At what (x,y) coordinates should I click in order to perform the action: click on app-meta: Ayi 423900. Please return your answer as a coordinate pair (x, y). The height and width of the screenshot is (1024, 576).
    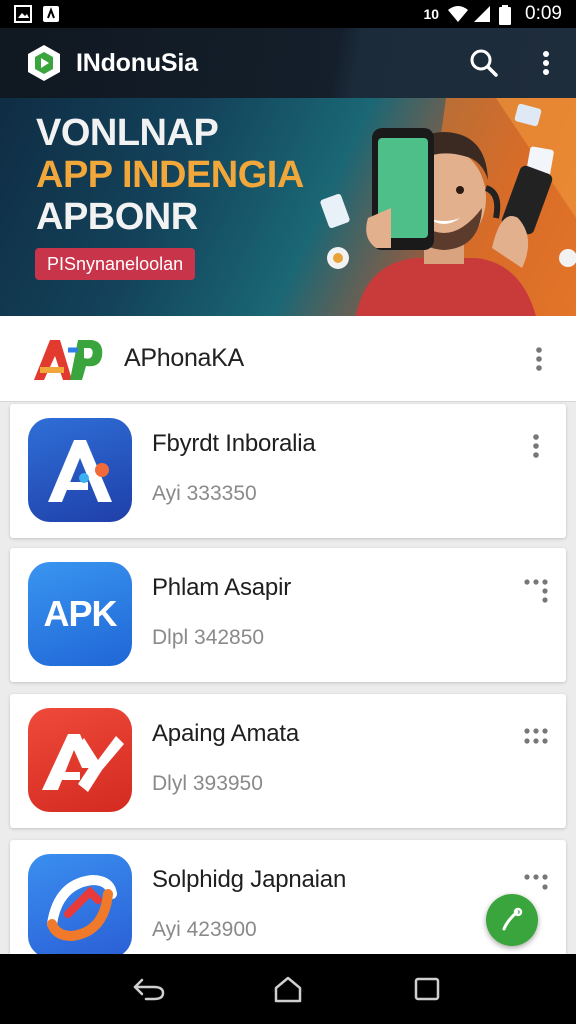
    Looking at the image, I should click on (204, 929).